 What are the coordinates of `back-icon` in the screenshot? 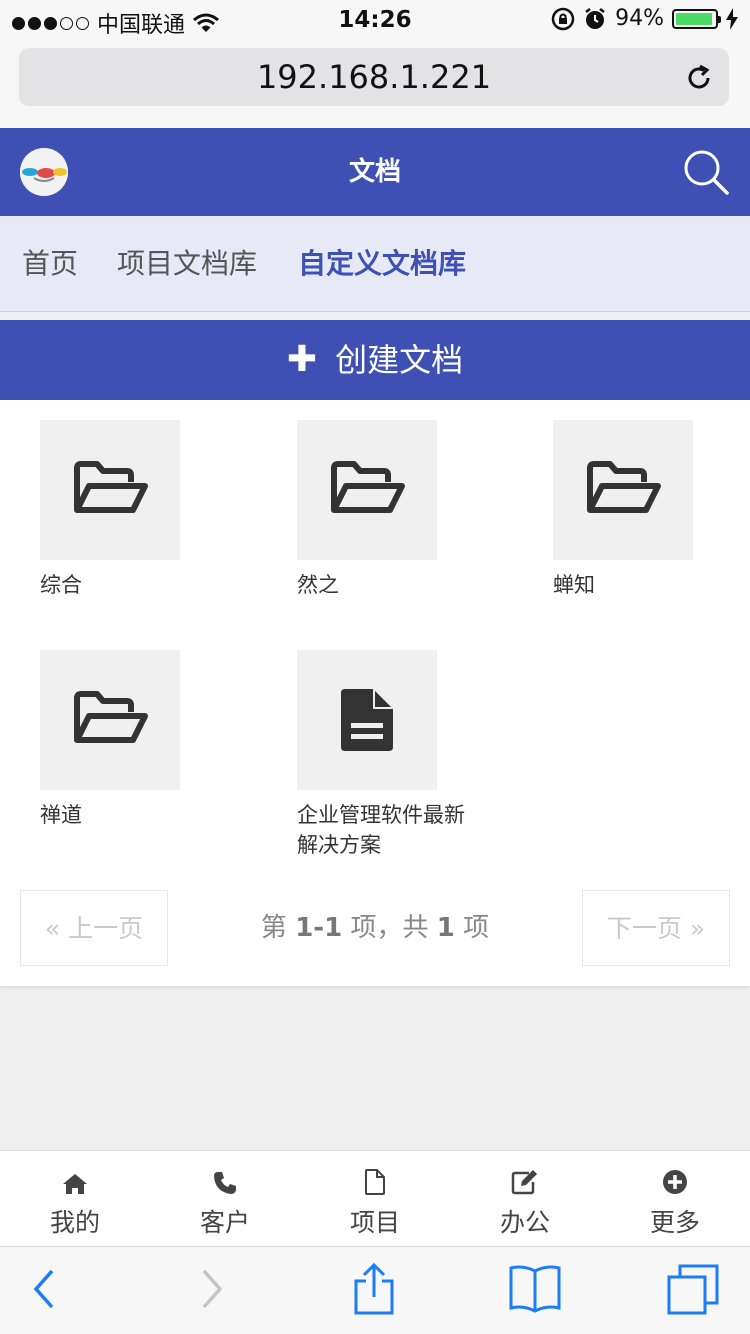 It's located at (45, 1289).